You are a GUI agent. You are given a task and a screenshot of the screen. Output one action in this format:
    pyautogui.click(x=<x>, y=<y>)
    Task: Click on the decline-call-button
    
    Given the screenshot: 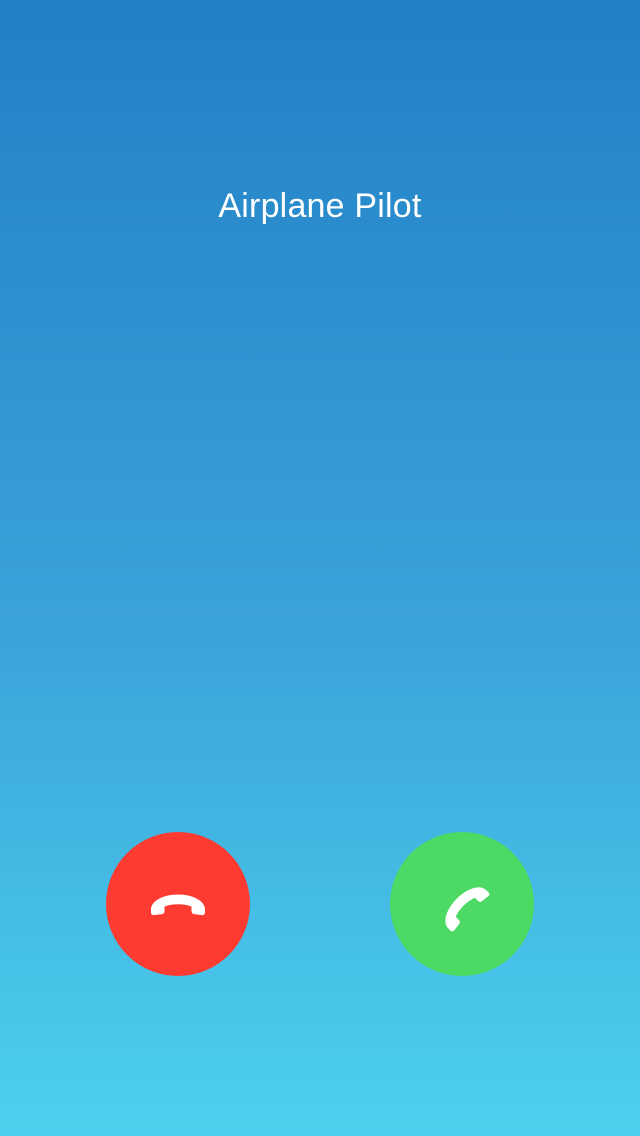 What is the action you would take?
    pyautogui.click(x=178, y=904)
    